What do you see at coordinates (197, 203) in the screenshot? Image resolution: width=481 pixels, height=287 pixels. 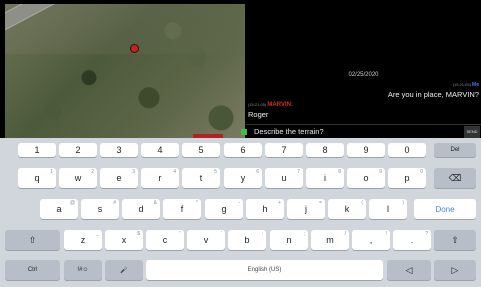 I see `key-f-hint: *` at bounding box center [197, 203].